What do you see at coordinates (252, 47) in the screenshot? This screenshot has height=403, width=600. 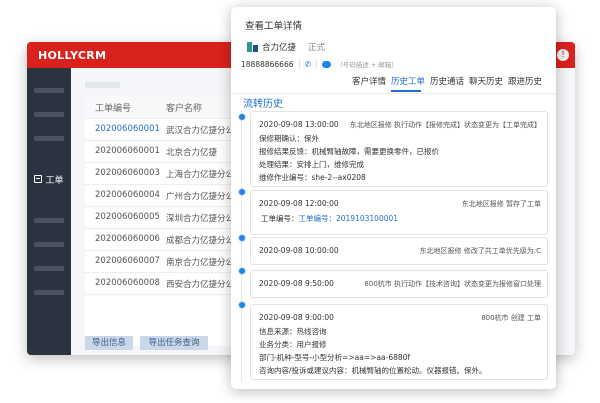 I see `company-logo-icon` at bounding box center [252, 47].